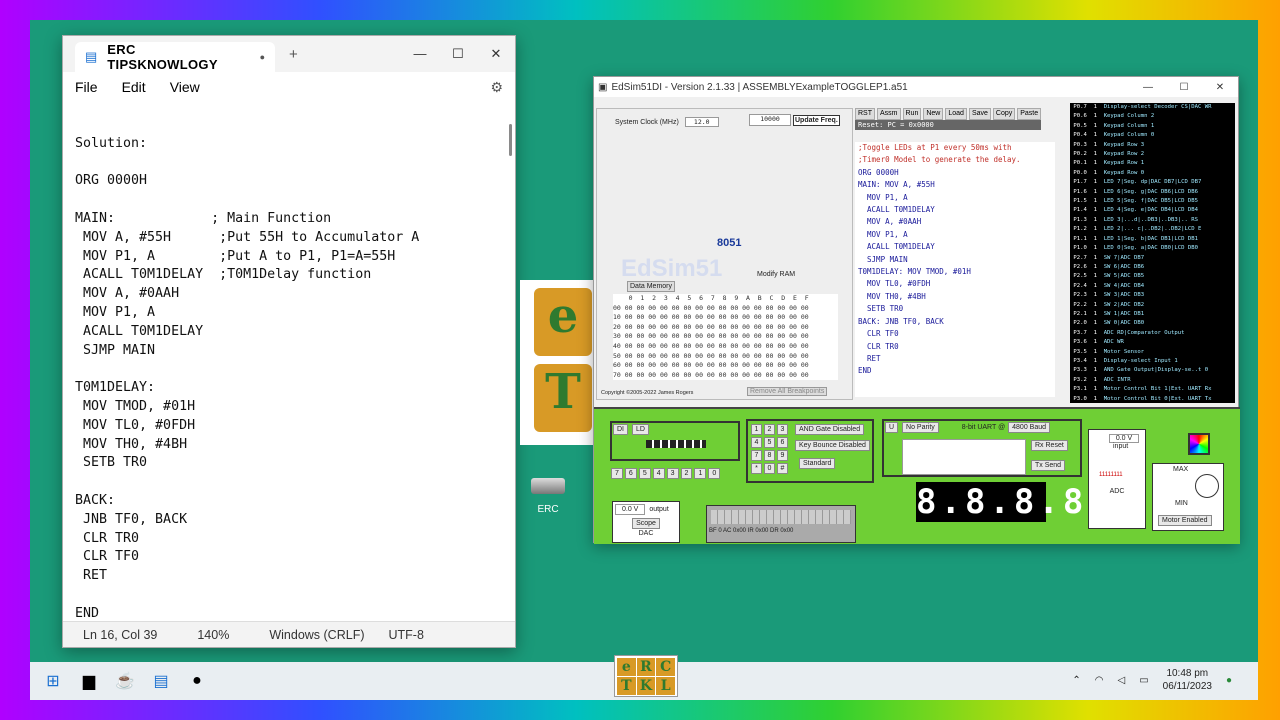  Describe the element at coordinates (782, 429) in the screenshot. I see `keypad-key: 3` at that location.